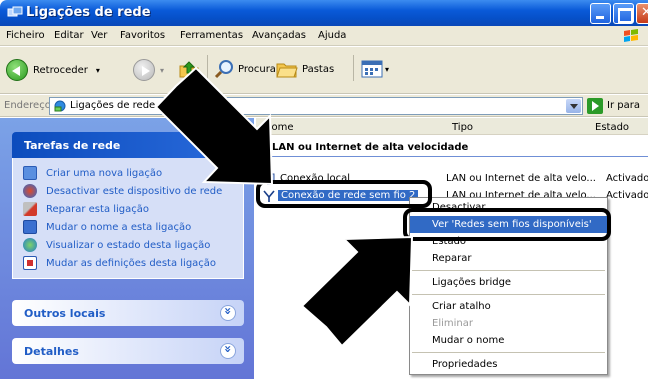 The image size is (648, 379). I want to click on arrow-bottom-right, so click(357, 291).